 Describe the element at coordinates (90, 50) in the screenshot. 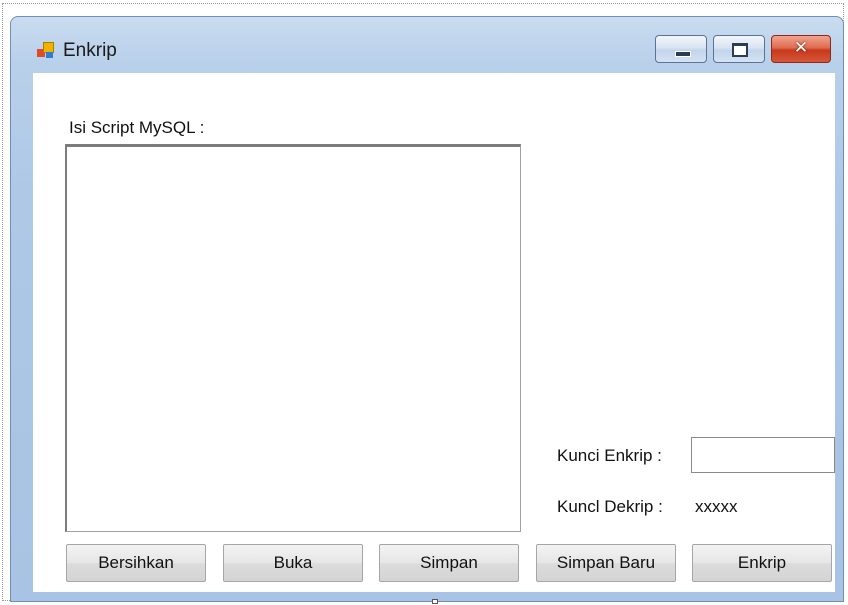

I see `window-title: Enkrip` at that location.